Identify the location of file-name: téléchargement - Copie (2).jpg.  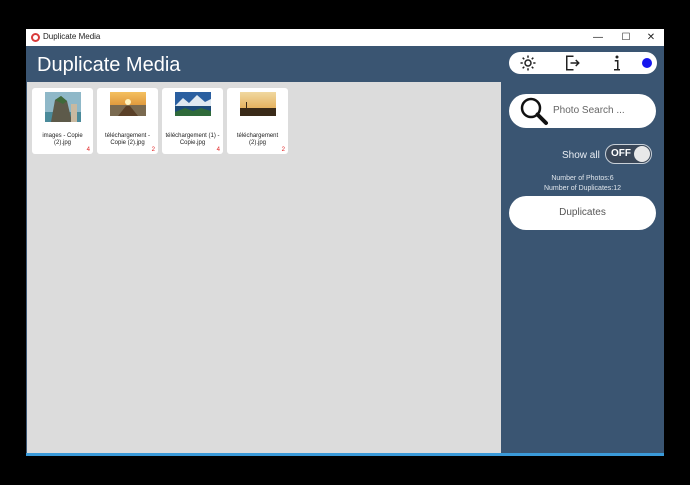
(127, 139).